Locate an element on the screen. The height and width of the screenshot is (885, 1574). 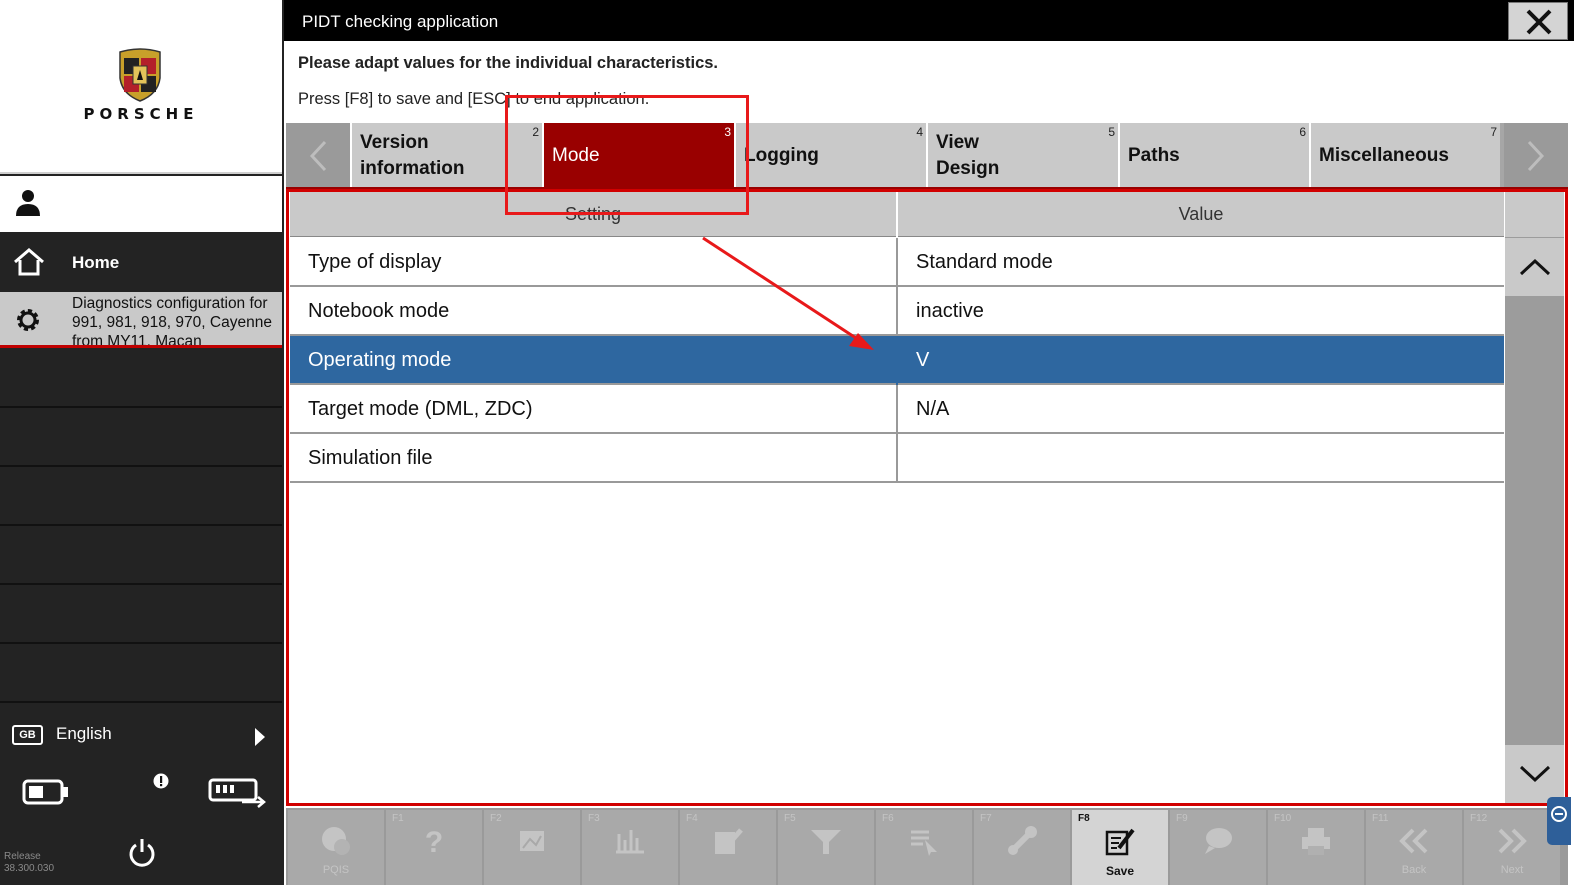
fkey-f10: F10 is located at coordinates (1316, 847).